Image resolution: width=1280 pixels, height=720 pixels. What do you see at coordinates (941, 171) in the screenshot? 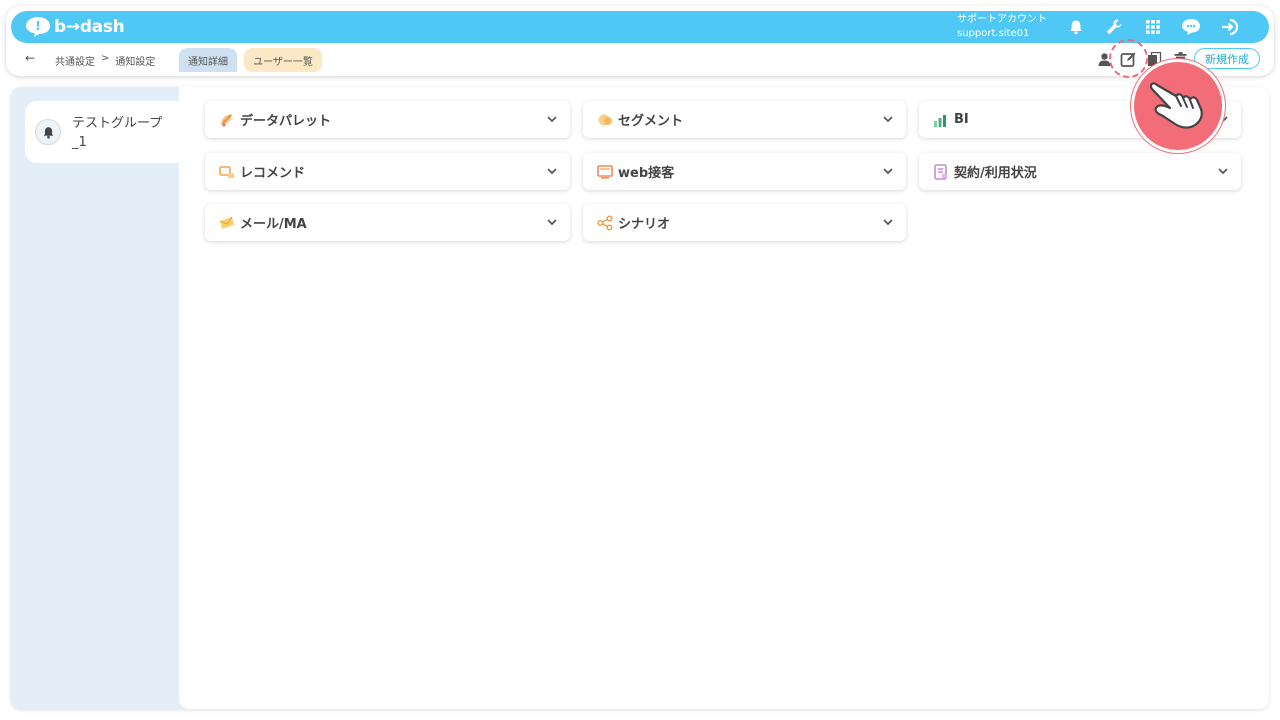
I see `contract-icon` at bounding box center [941, 171].